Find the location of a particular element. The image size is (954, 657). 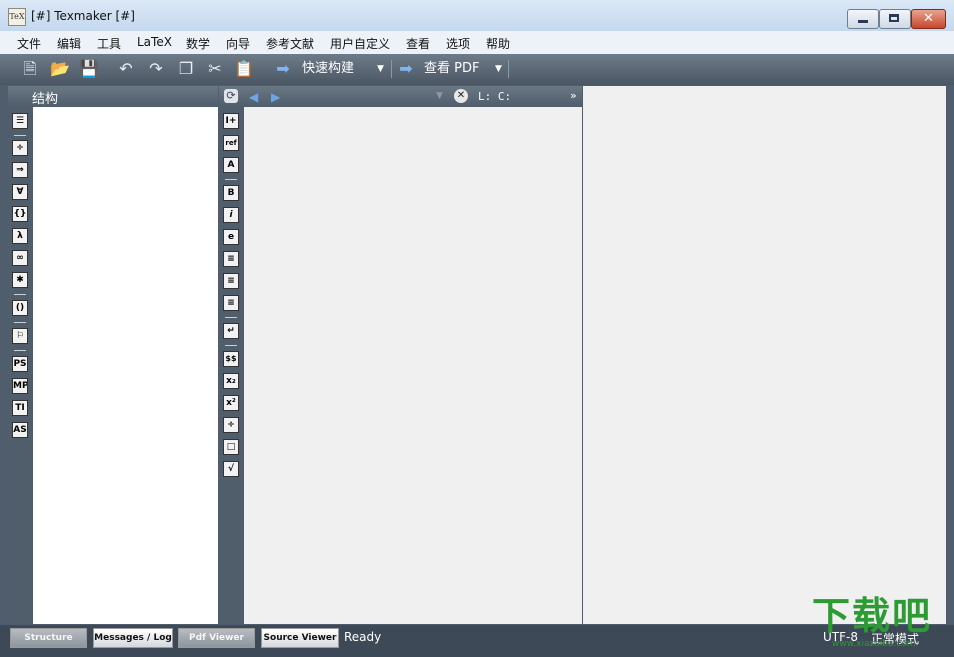

parentheses-icon: () is located at coordinates (20, 308).